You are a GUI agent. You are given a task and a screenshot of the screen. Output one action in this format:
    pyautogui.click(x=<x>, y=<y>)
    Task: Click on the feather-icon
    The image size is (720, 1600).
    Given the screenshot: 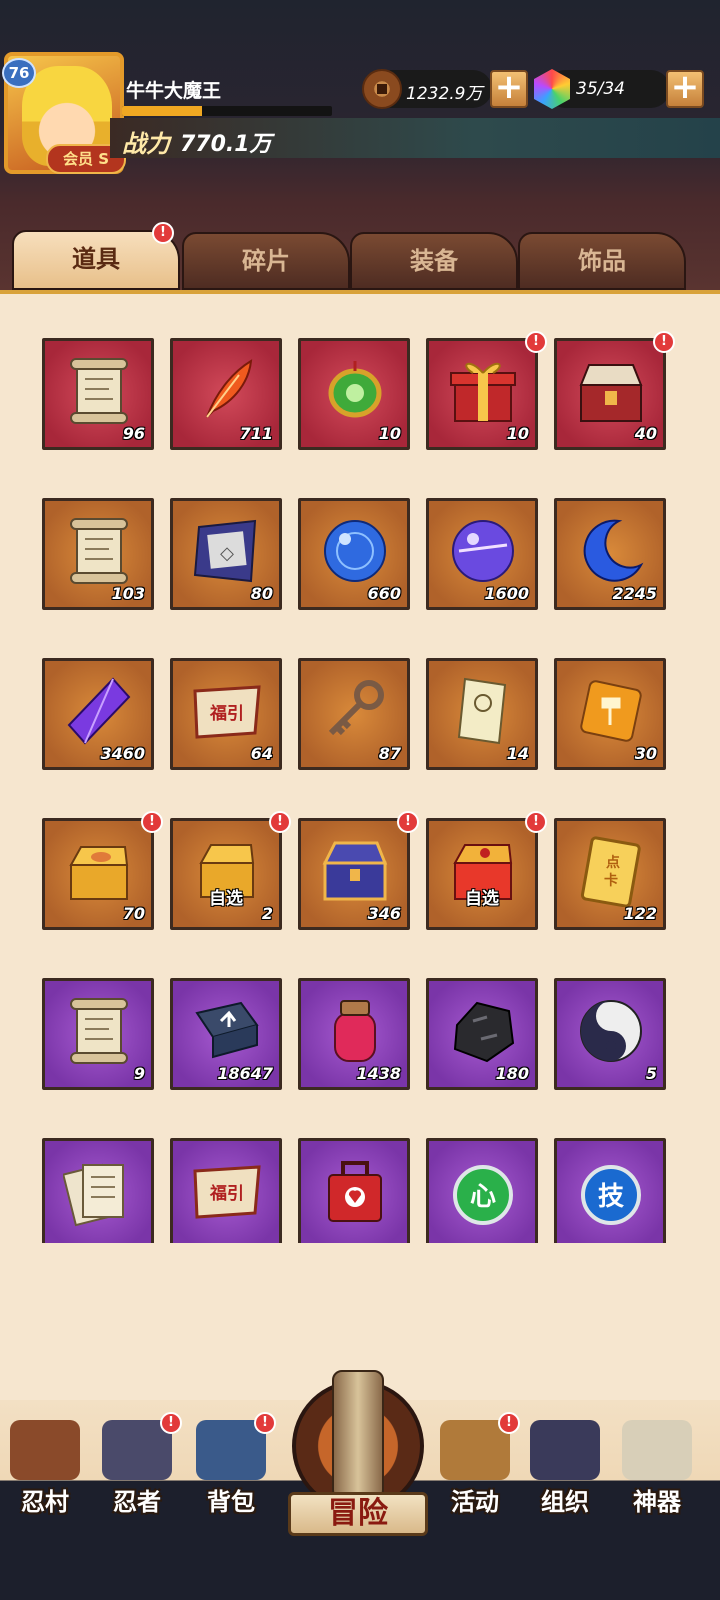 What is the action you would take?
    pyautogui.click(x=227, y=391)
    